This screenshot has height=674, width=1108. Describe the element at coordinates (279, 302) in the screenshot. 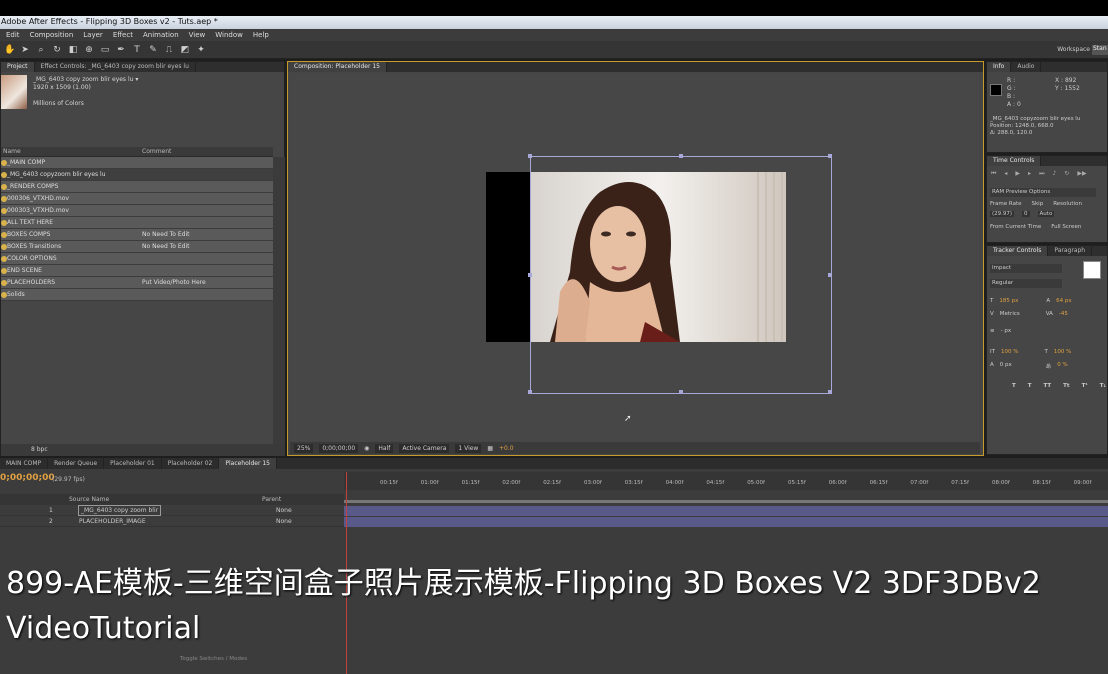

I see `project-scrollbar` at that location.